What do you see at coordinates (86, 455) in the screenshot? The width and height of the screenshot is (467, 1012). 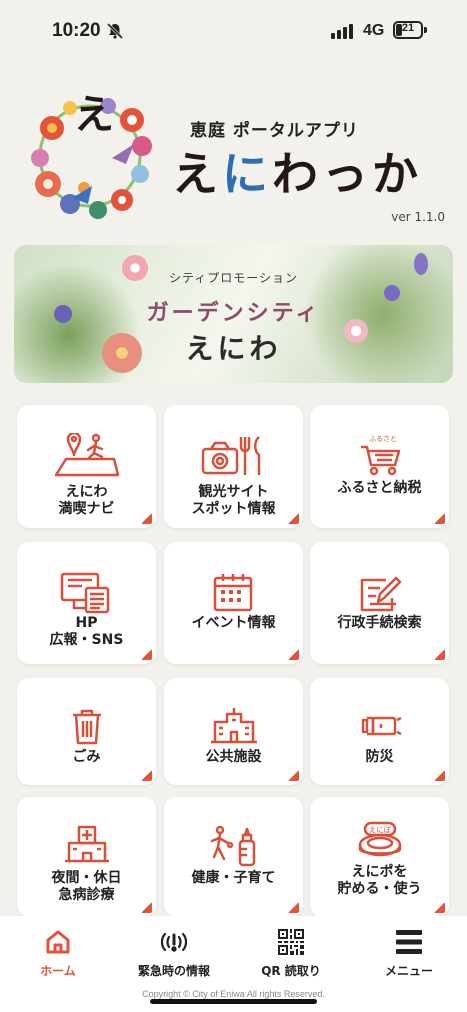 I see `map-walk-icon` at bounding box center [86, 455].